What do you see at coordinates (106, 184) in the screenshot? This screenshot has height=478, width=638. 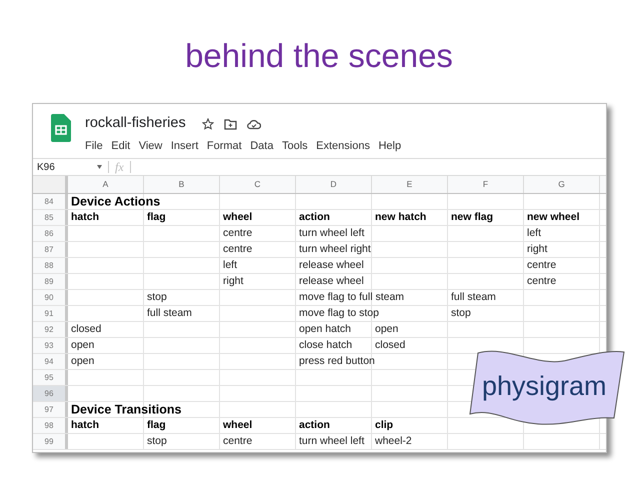 I see `column-header: A` at bounding box center [106, 184].